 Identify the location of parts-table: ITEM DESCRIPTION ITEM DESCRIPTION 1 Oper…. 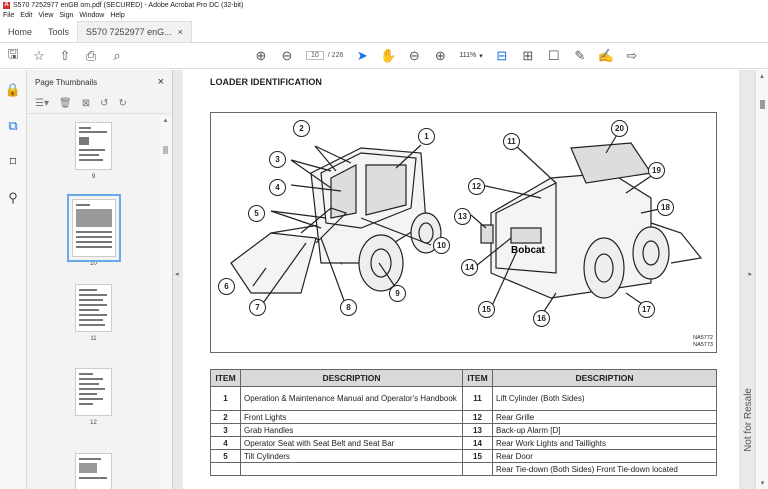
(463, 422).